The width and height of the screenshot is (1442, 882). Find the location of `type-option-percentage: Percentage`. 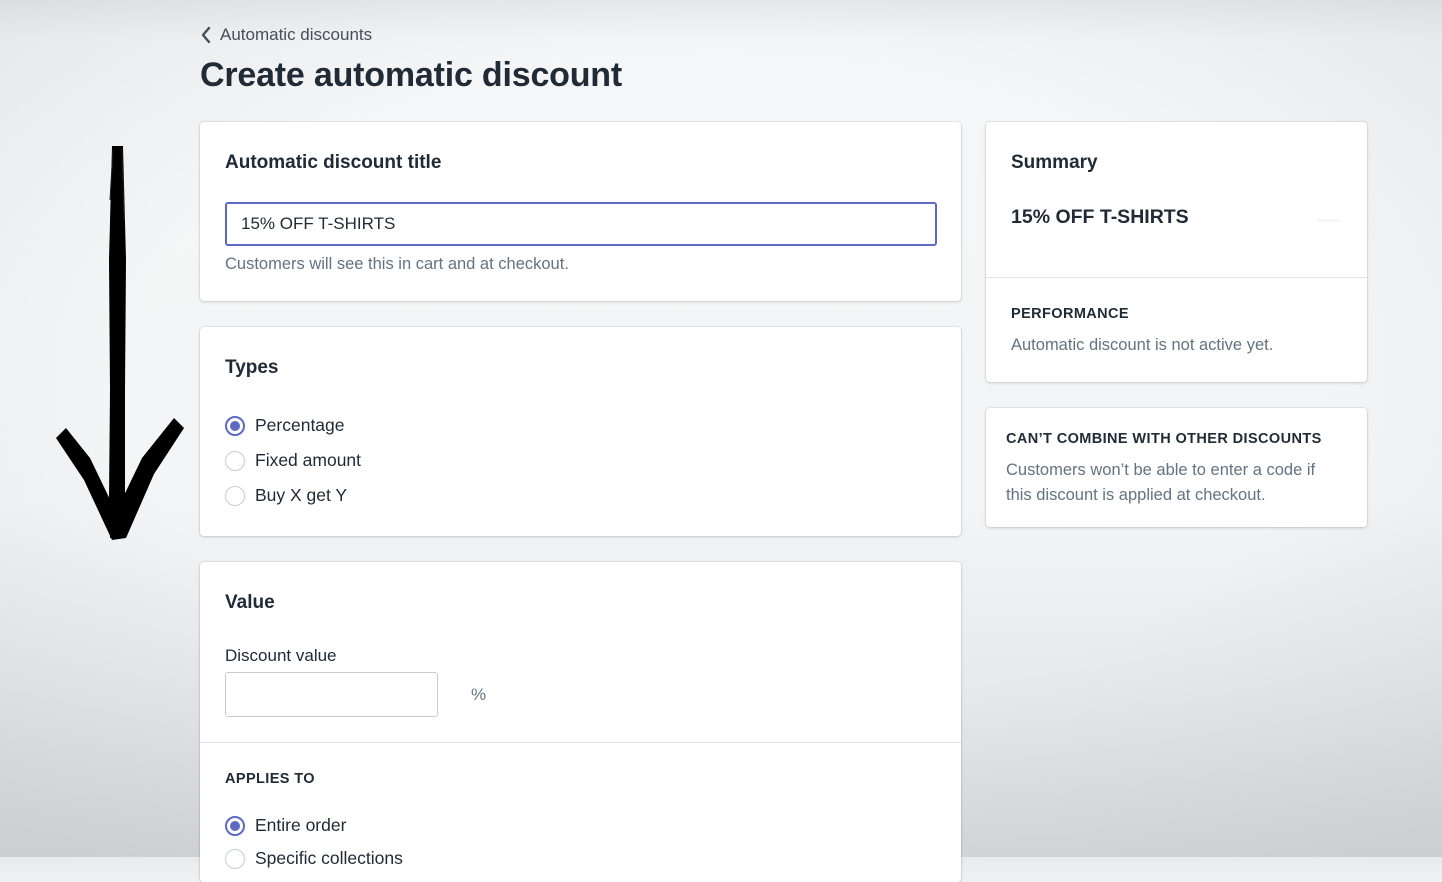

type-option-percentage: Percentage is located at coordinates (285, 425).